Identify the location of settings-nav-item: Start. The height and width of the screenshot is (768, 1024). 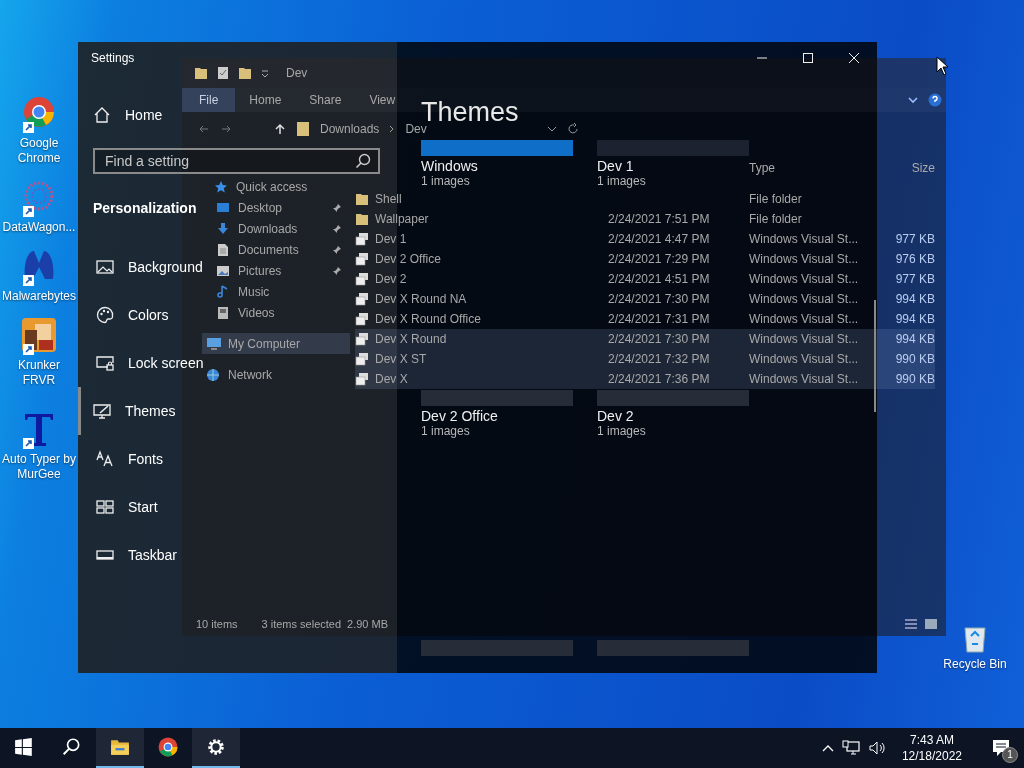
(118, 507).